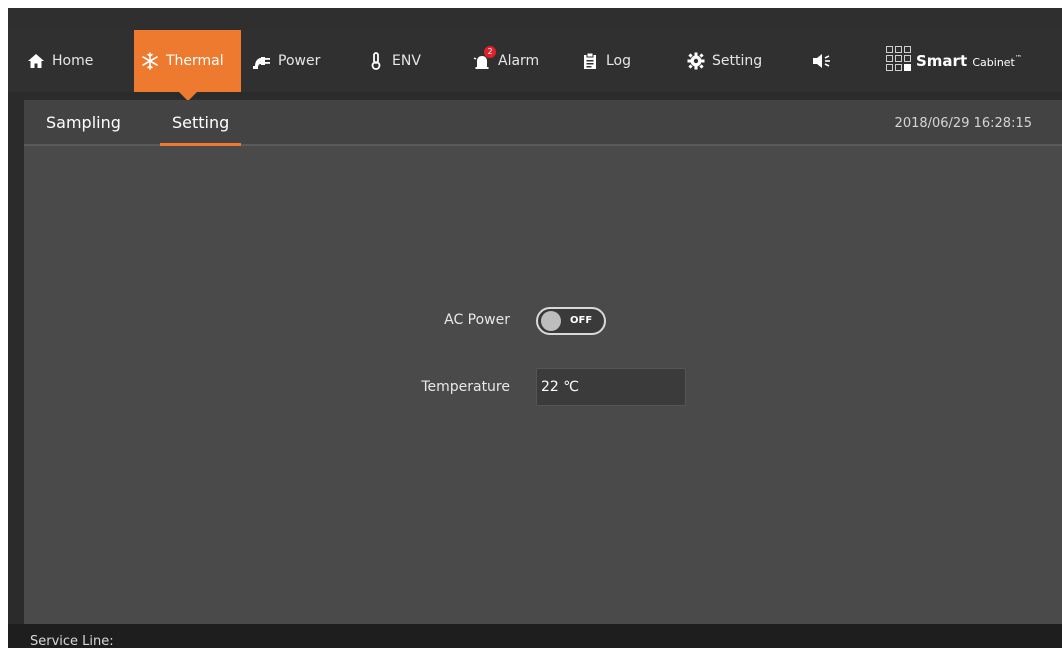 Image resolution: width=1062 pixels, height=649 pixels. I want to click on speaker-icon, so click(822, 61).